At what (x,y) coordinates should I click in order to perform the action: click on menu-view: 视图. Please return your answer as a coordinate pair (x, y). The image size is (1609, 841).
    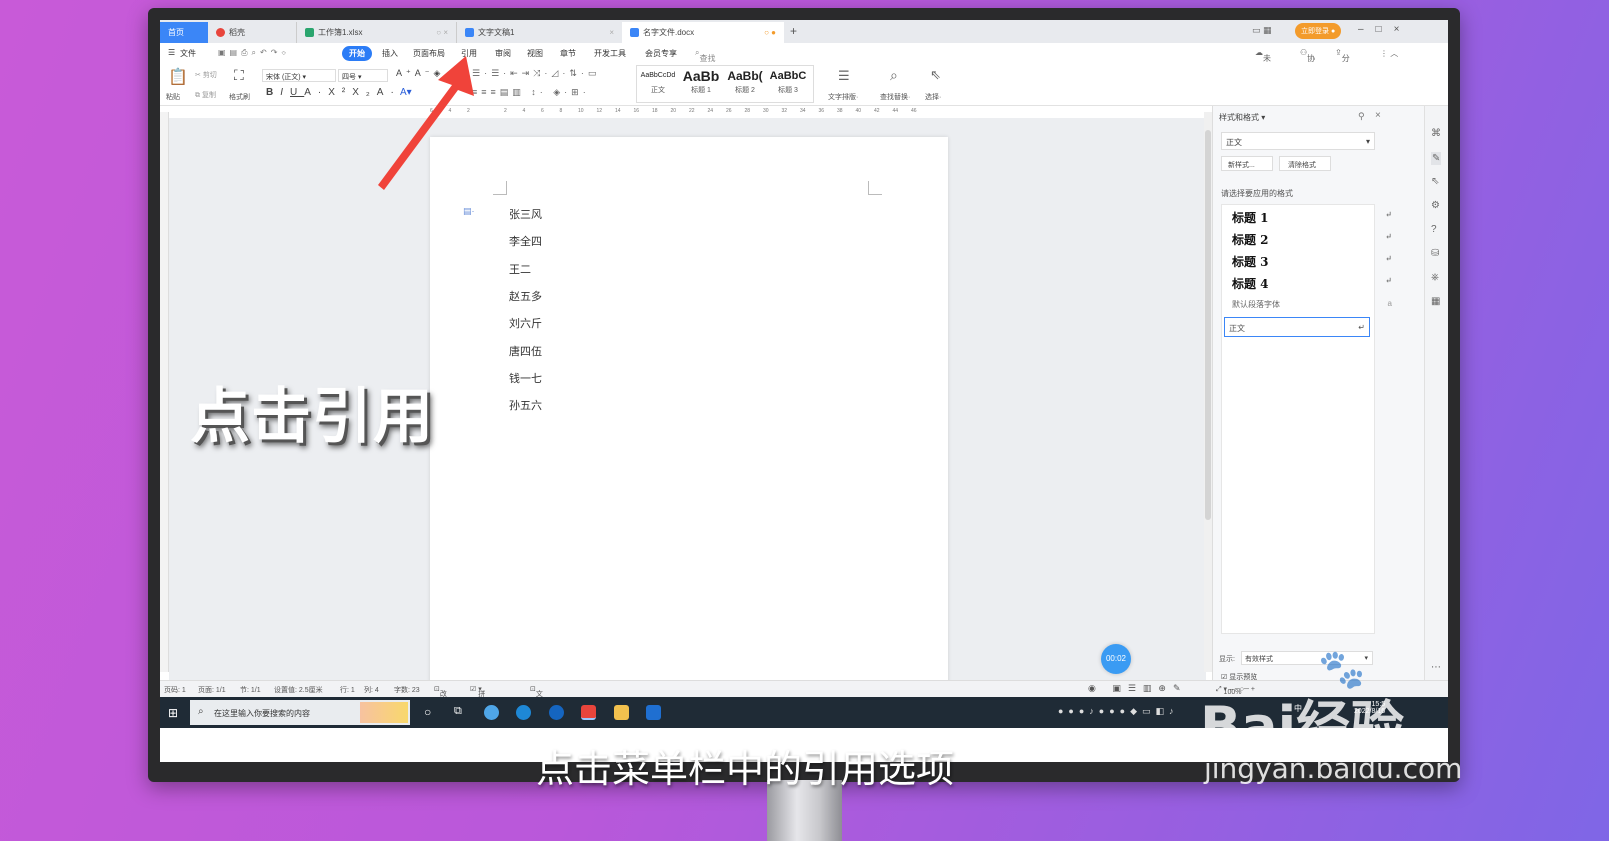
    Looking at the image, I should click on (535, 53).